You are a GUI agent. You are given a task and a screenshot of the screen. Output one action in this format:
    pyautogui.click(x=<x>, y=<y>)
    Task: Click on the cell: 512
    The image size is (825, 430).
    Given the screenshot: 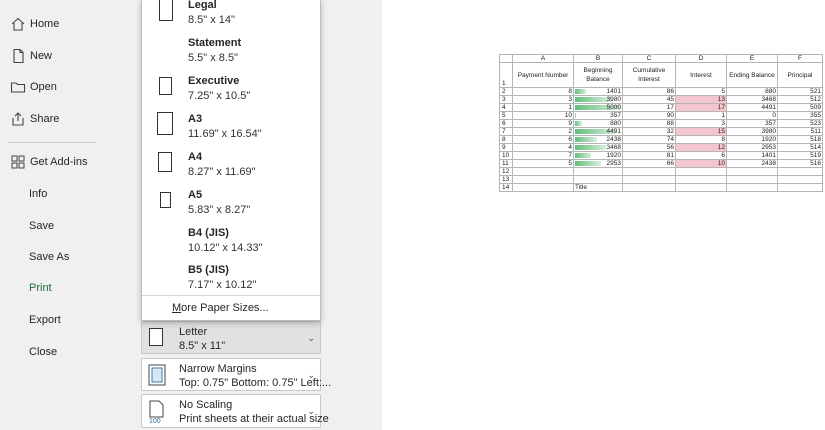 What is the action you would take?
    pyautogui.click(x=800, y=99)
    